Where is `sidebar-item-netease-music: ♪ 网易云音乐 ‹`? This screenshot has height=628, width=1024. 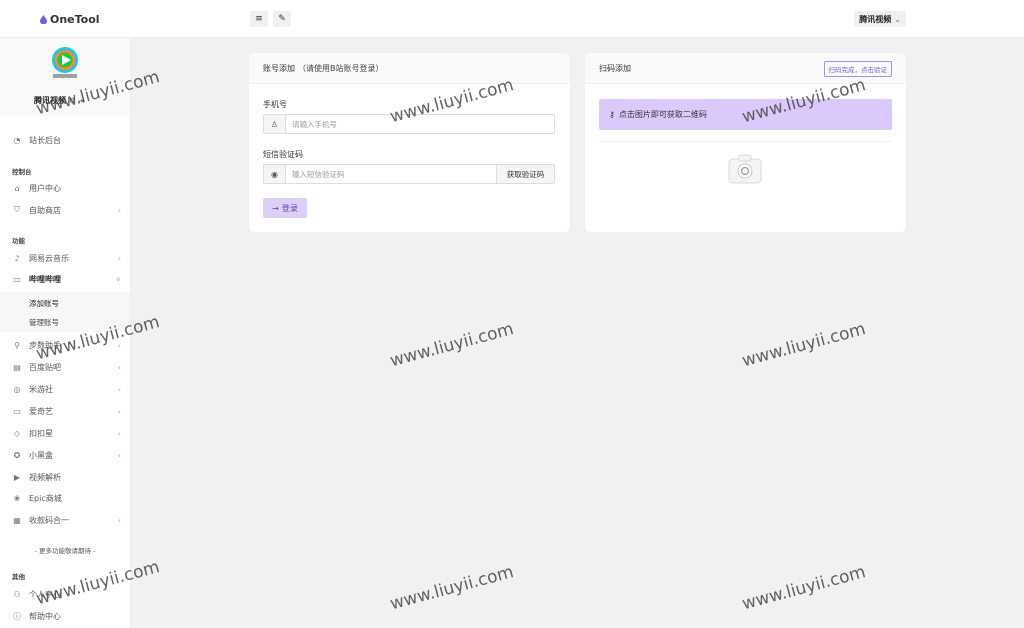
sidebar-item-netease-music: ♪ 网易云音乐 ‹ is located at coordinates (65, 258).